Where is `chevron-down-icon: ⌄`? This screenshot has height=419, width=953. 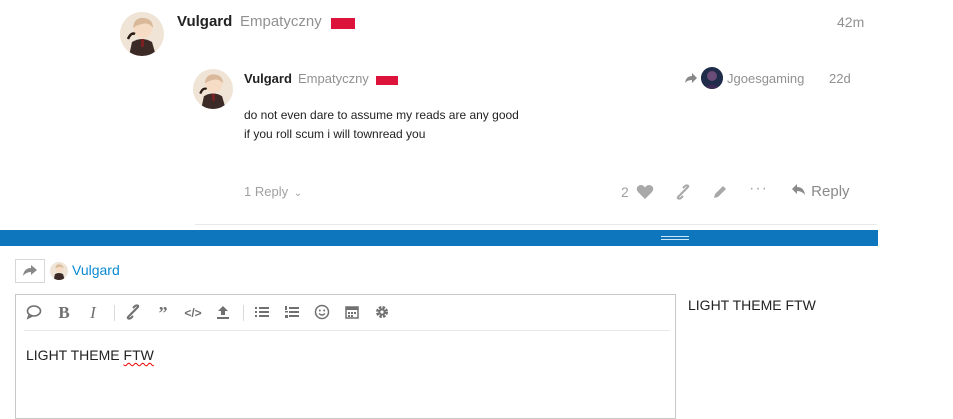 chevron-down-icon: ⌄ is located at coordinates (298, 193).